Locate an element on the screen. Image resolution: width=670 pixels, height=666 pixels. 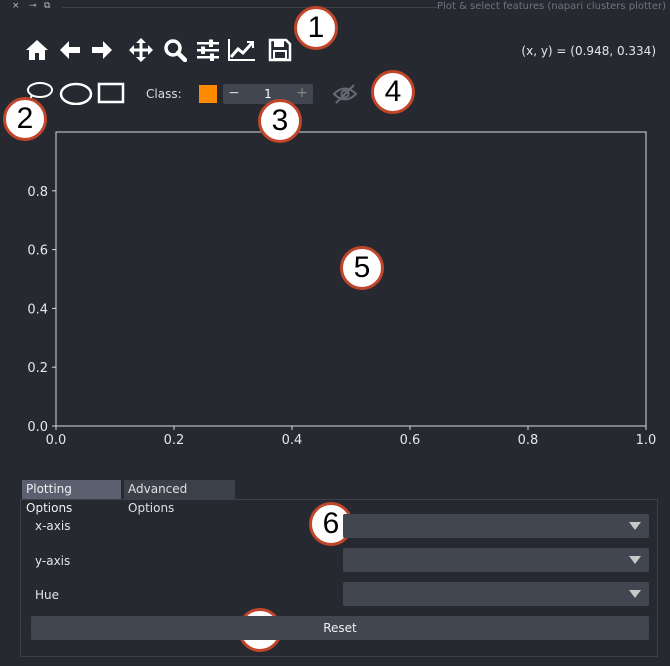
edit-axes-icon is located at coordinates (242, 50).